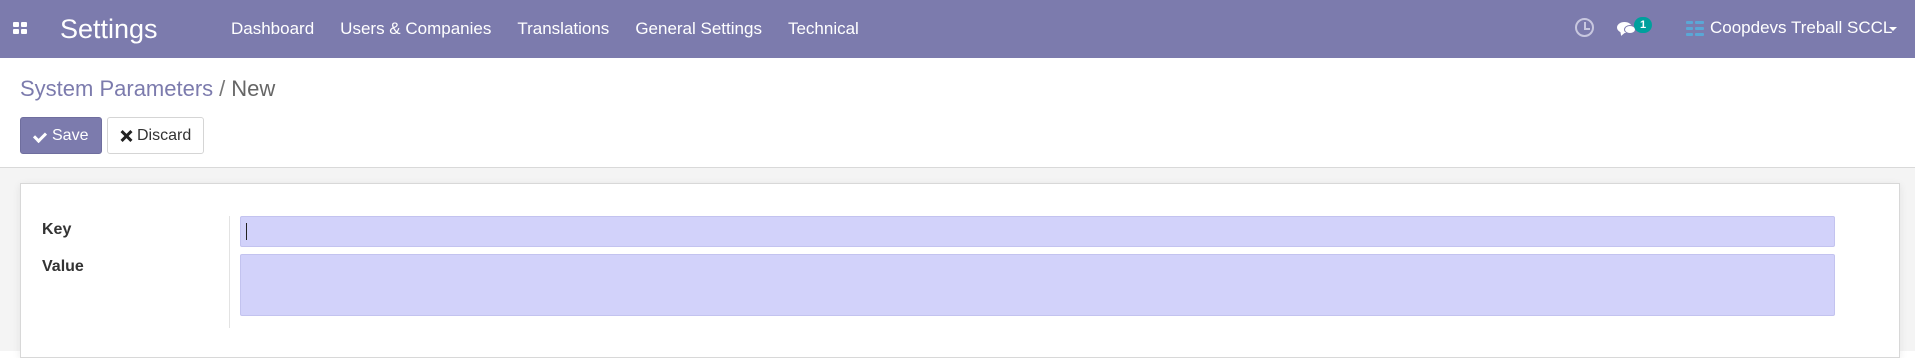 The image size is (1915, 358). What do you see at coordinates (1584, 27) in the screenshot?
I see `clock-icon` at bounding box center [1584, 27].